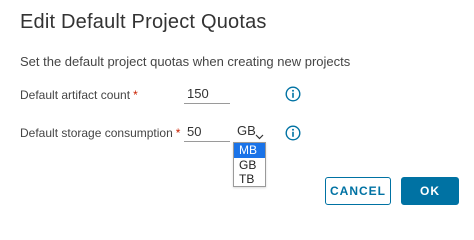  Describe the element at coordinates (246, 130) in the screenshot. I see `storage-unit-selected: GB` at that location.